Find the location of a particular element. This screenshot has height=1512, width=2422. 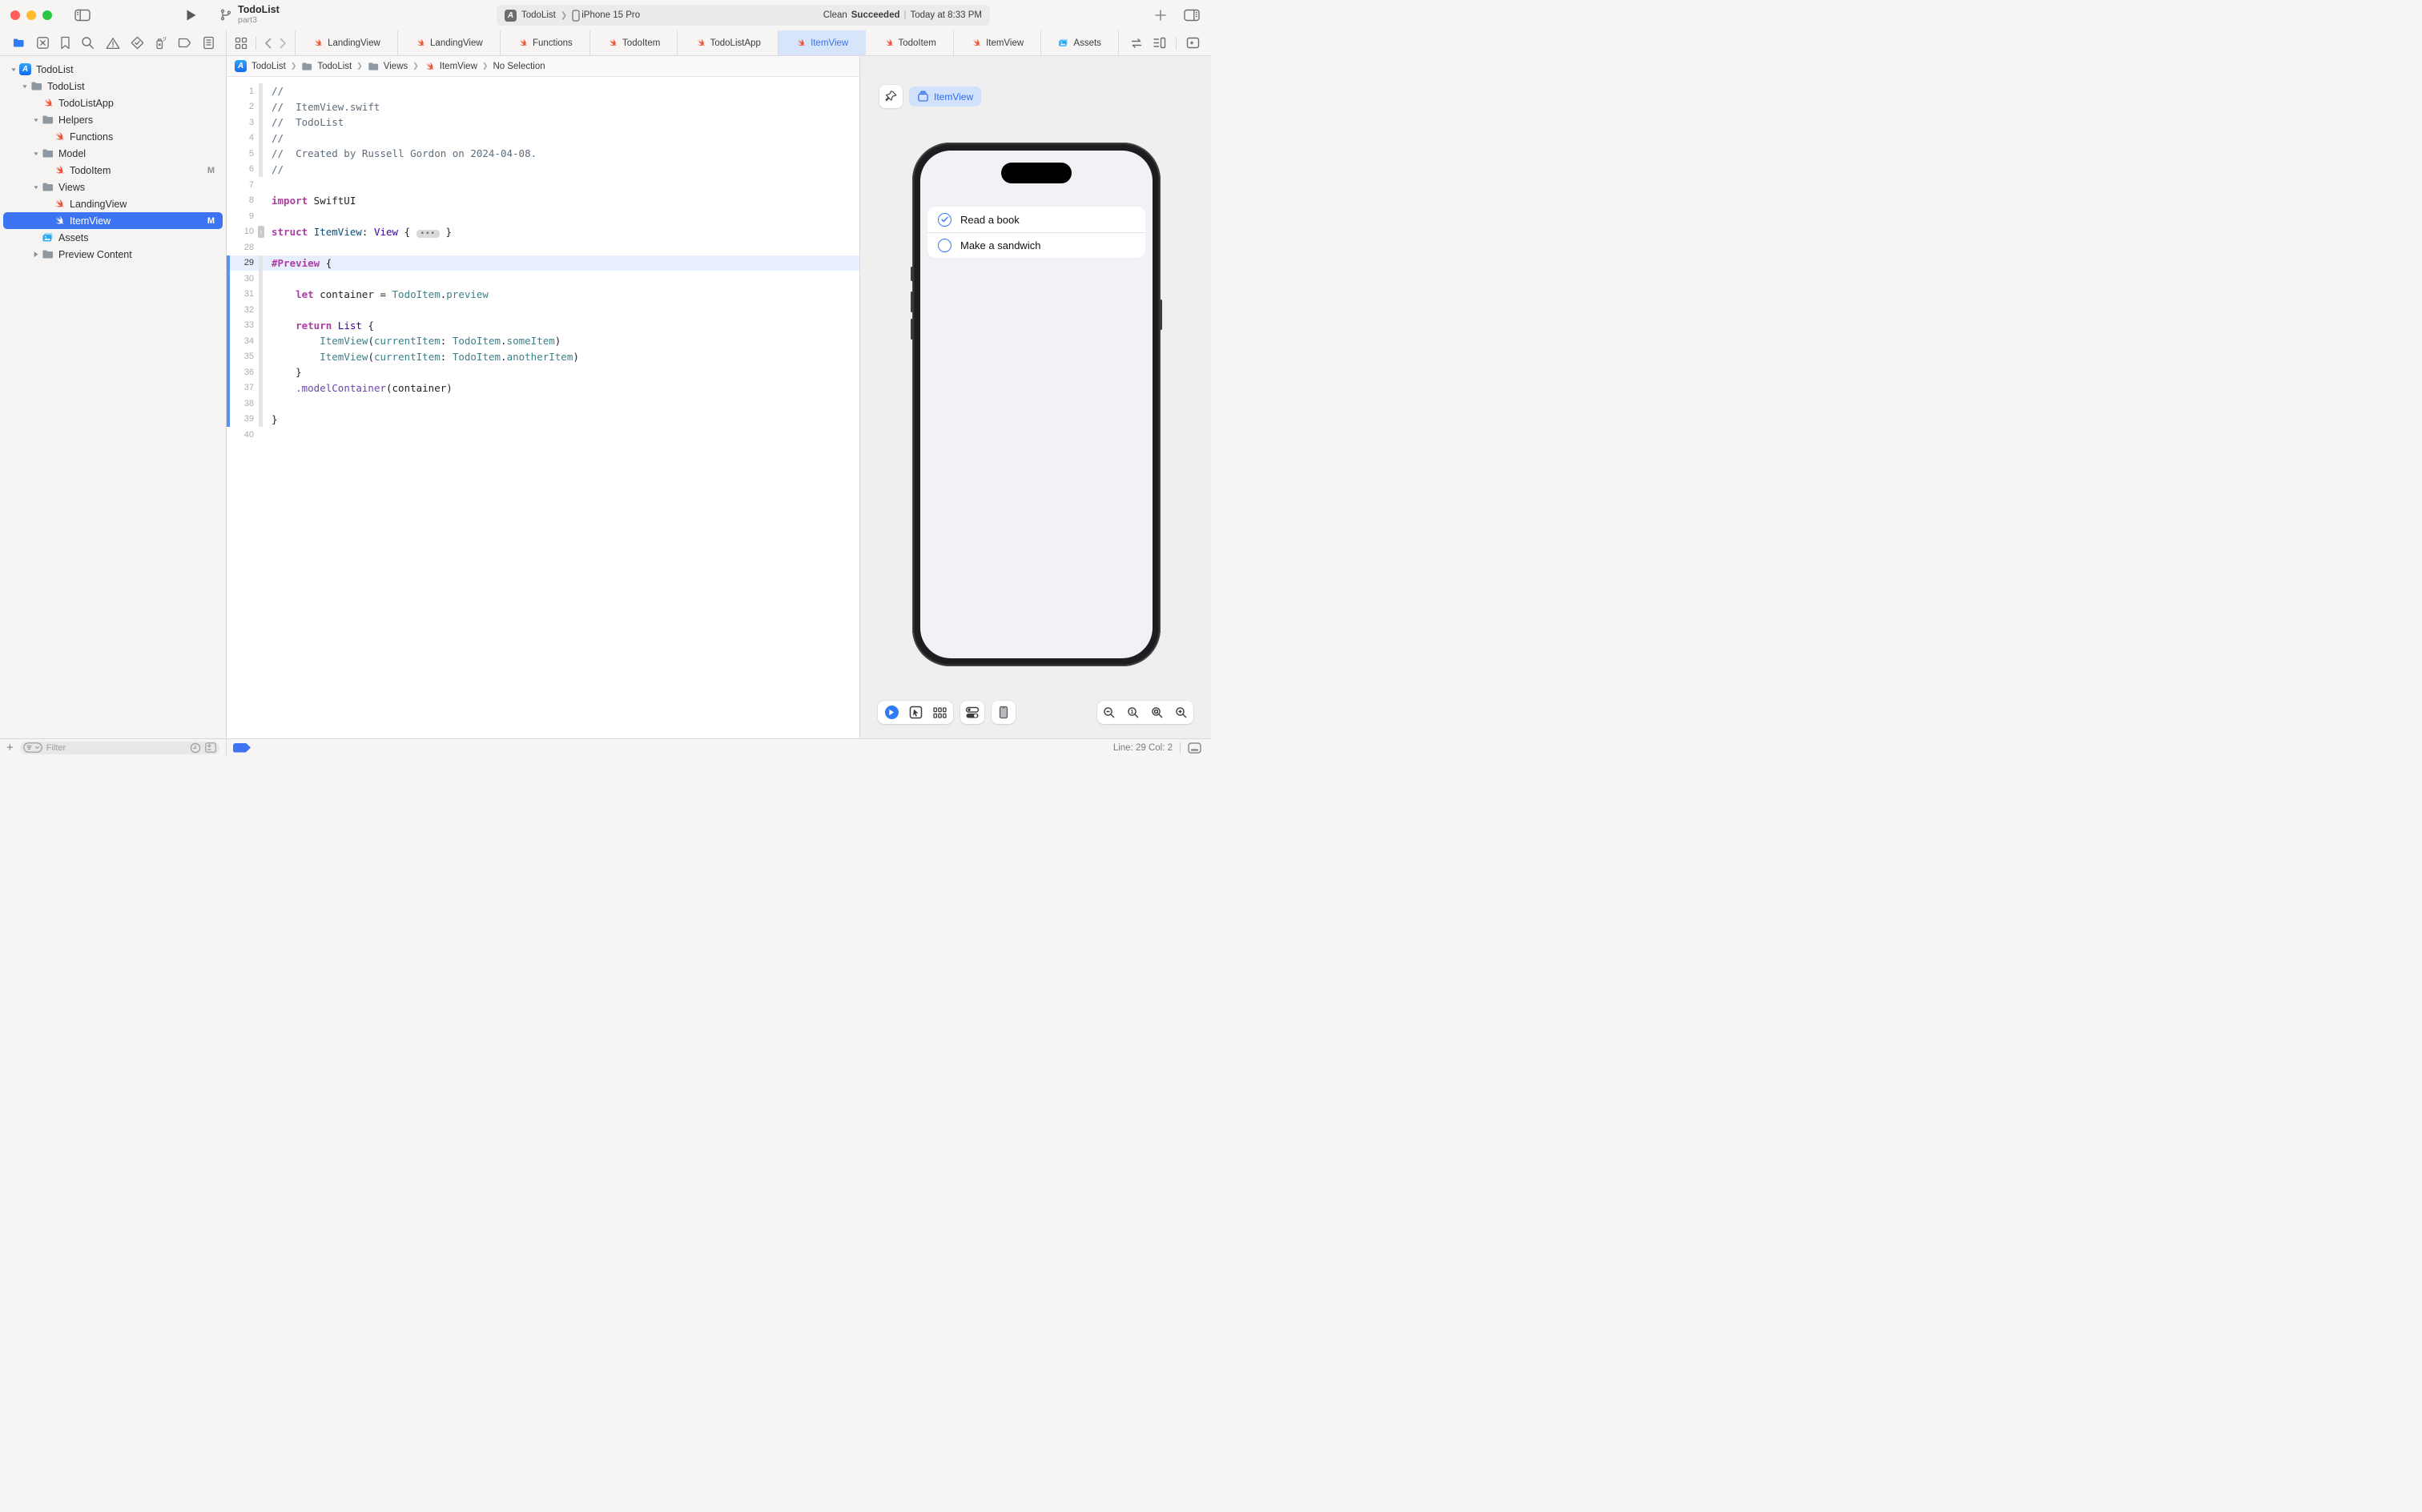

sidebar-item-todolistapp: TodoListApp is located at coordinates (113, 102).